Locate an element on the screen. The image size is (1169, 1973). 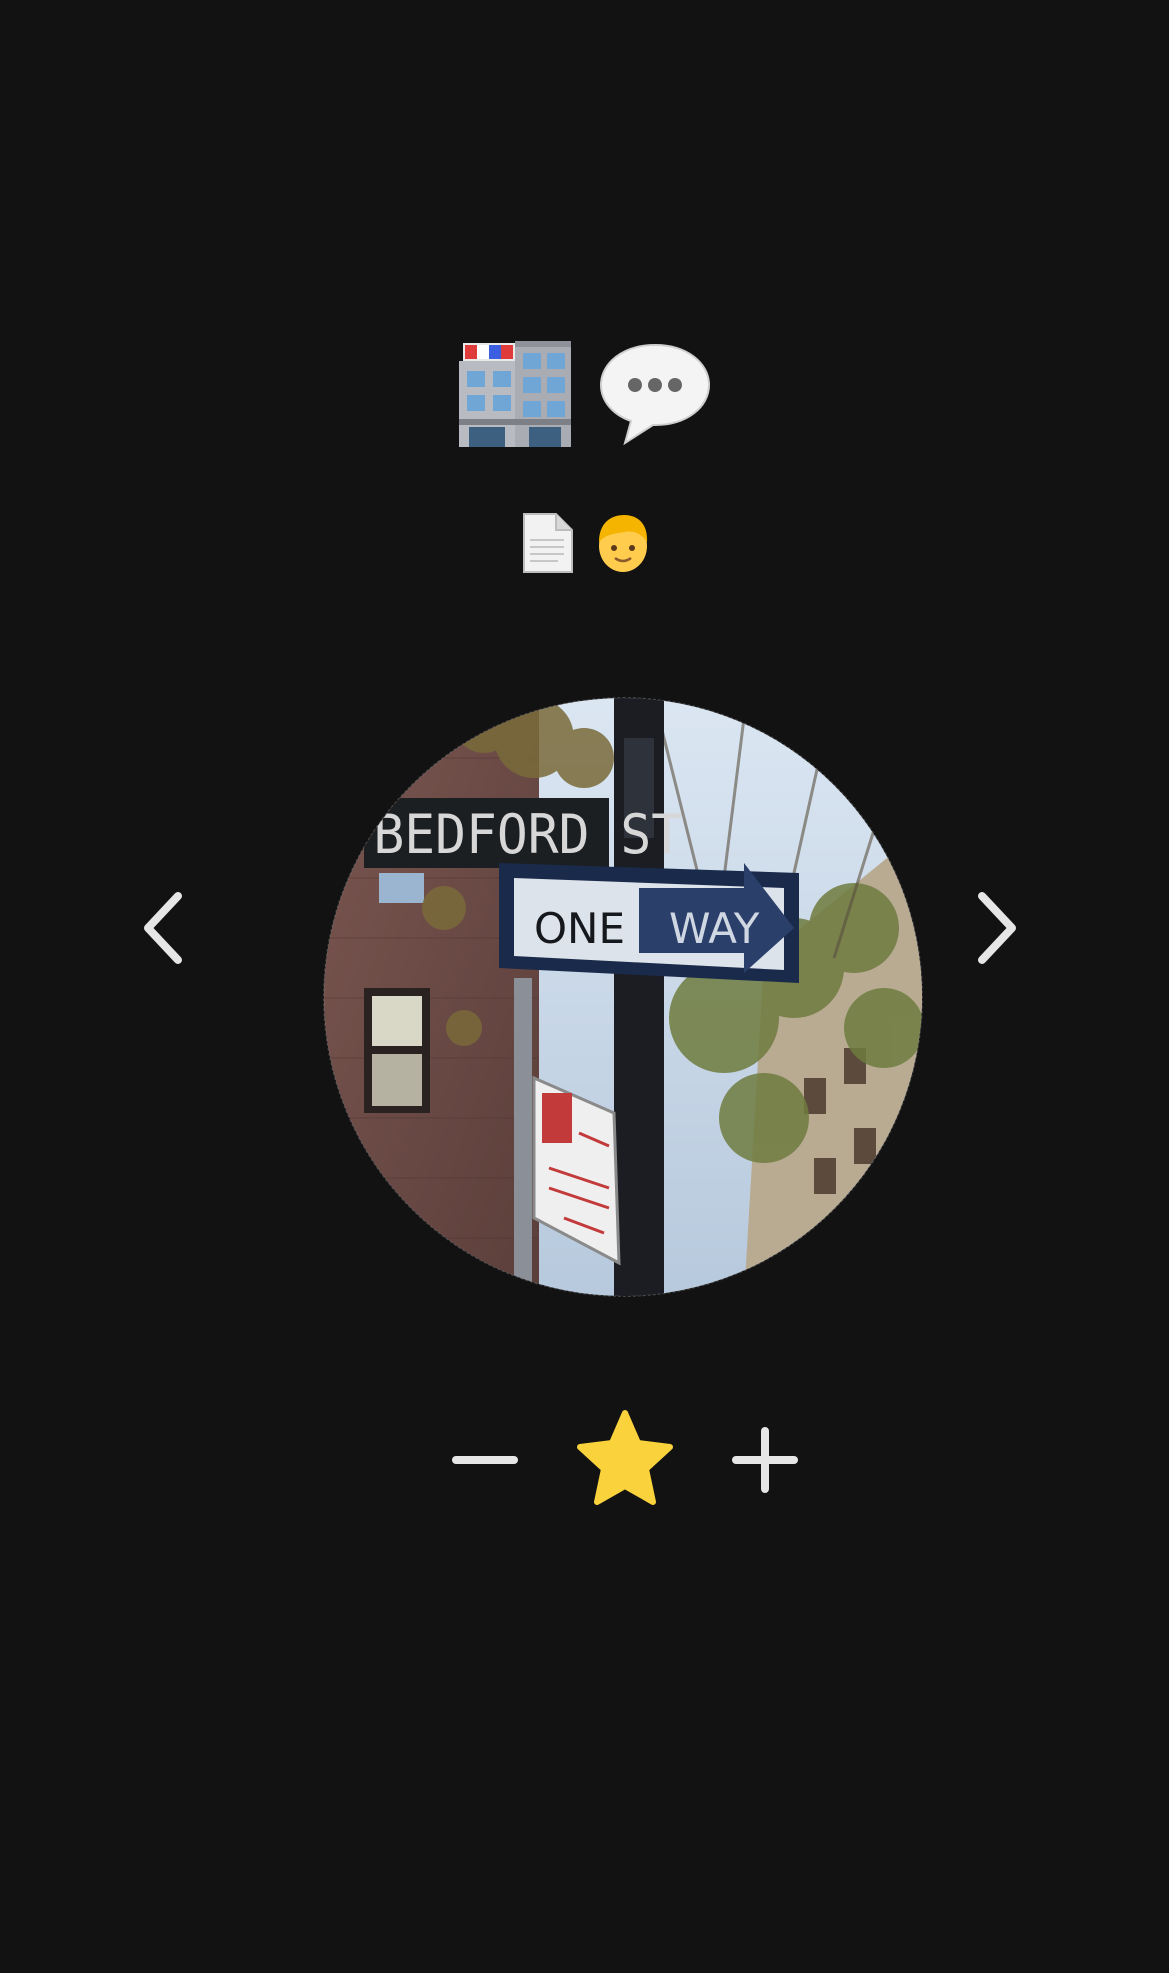
header-icon-row is located at coordinates (584, 395).